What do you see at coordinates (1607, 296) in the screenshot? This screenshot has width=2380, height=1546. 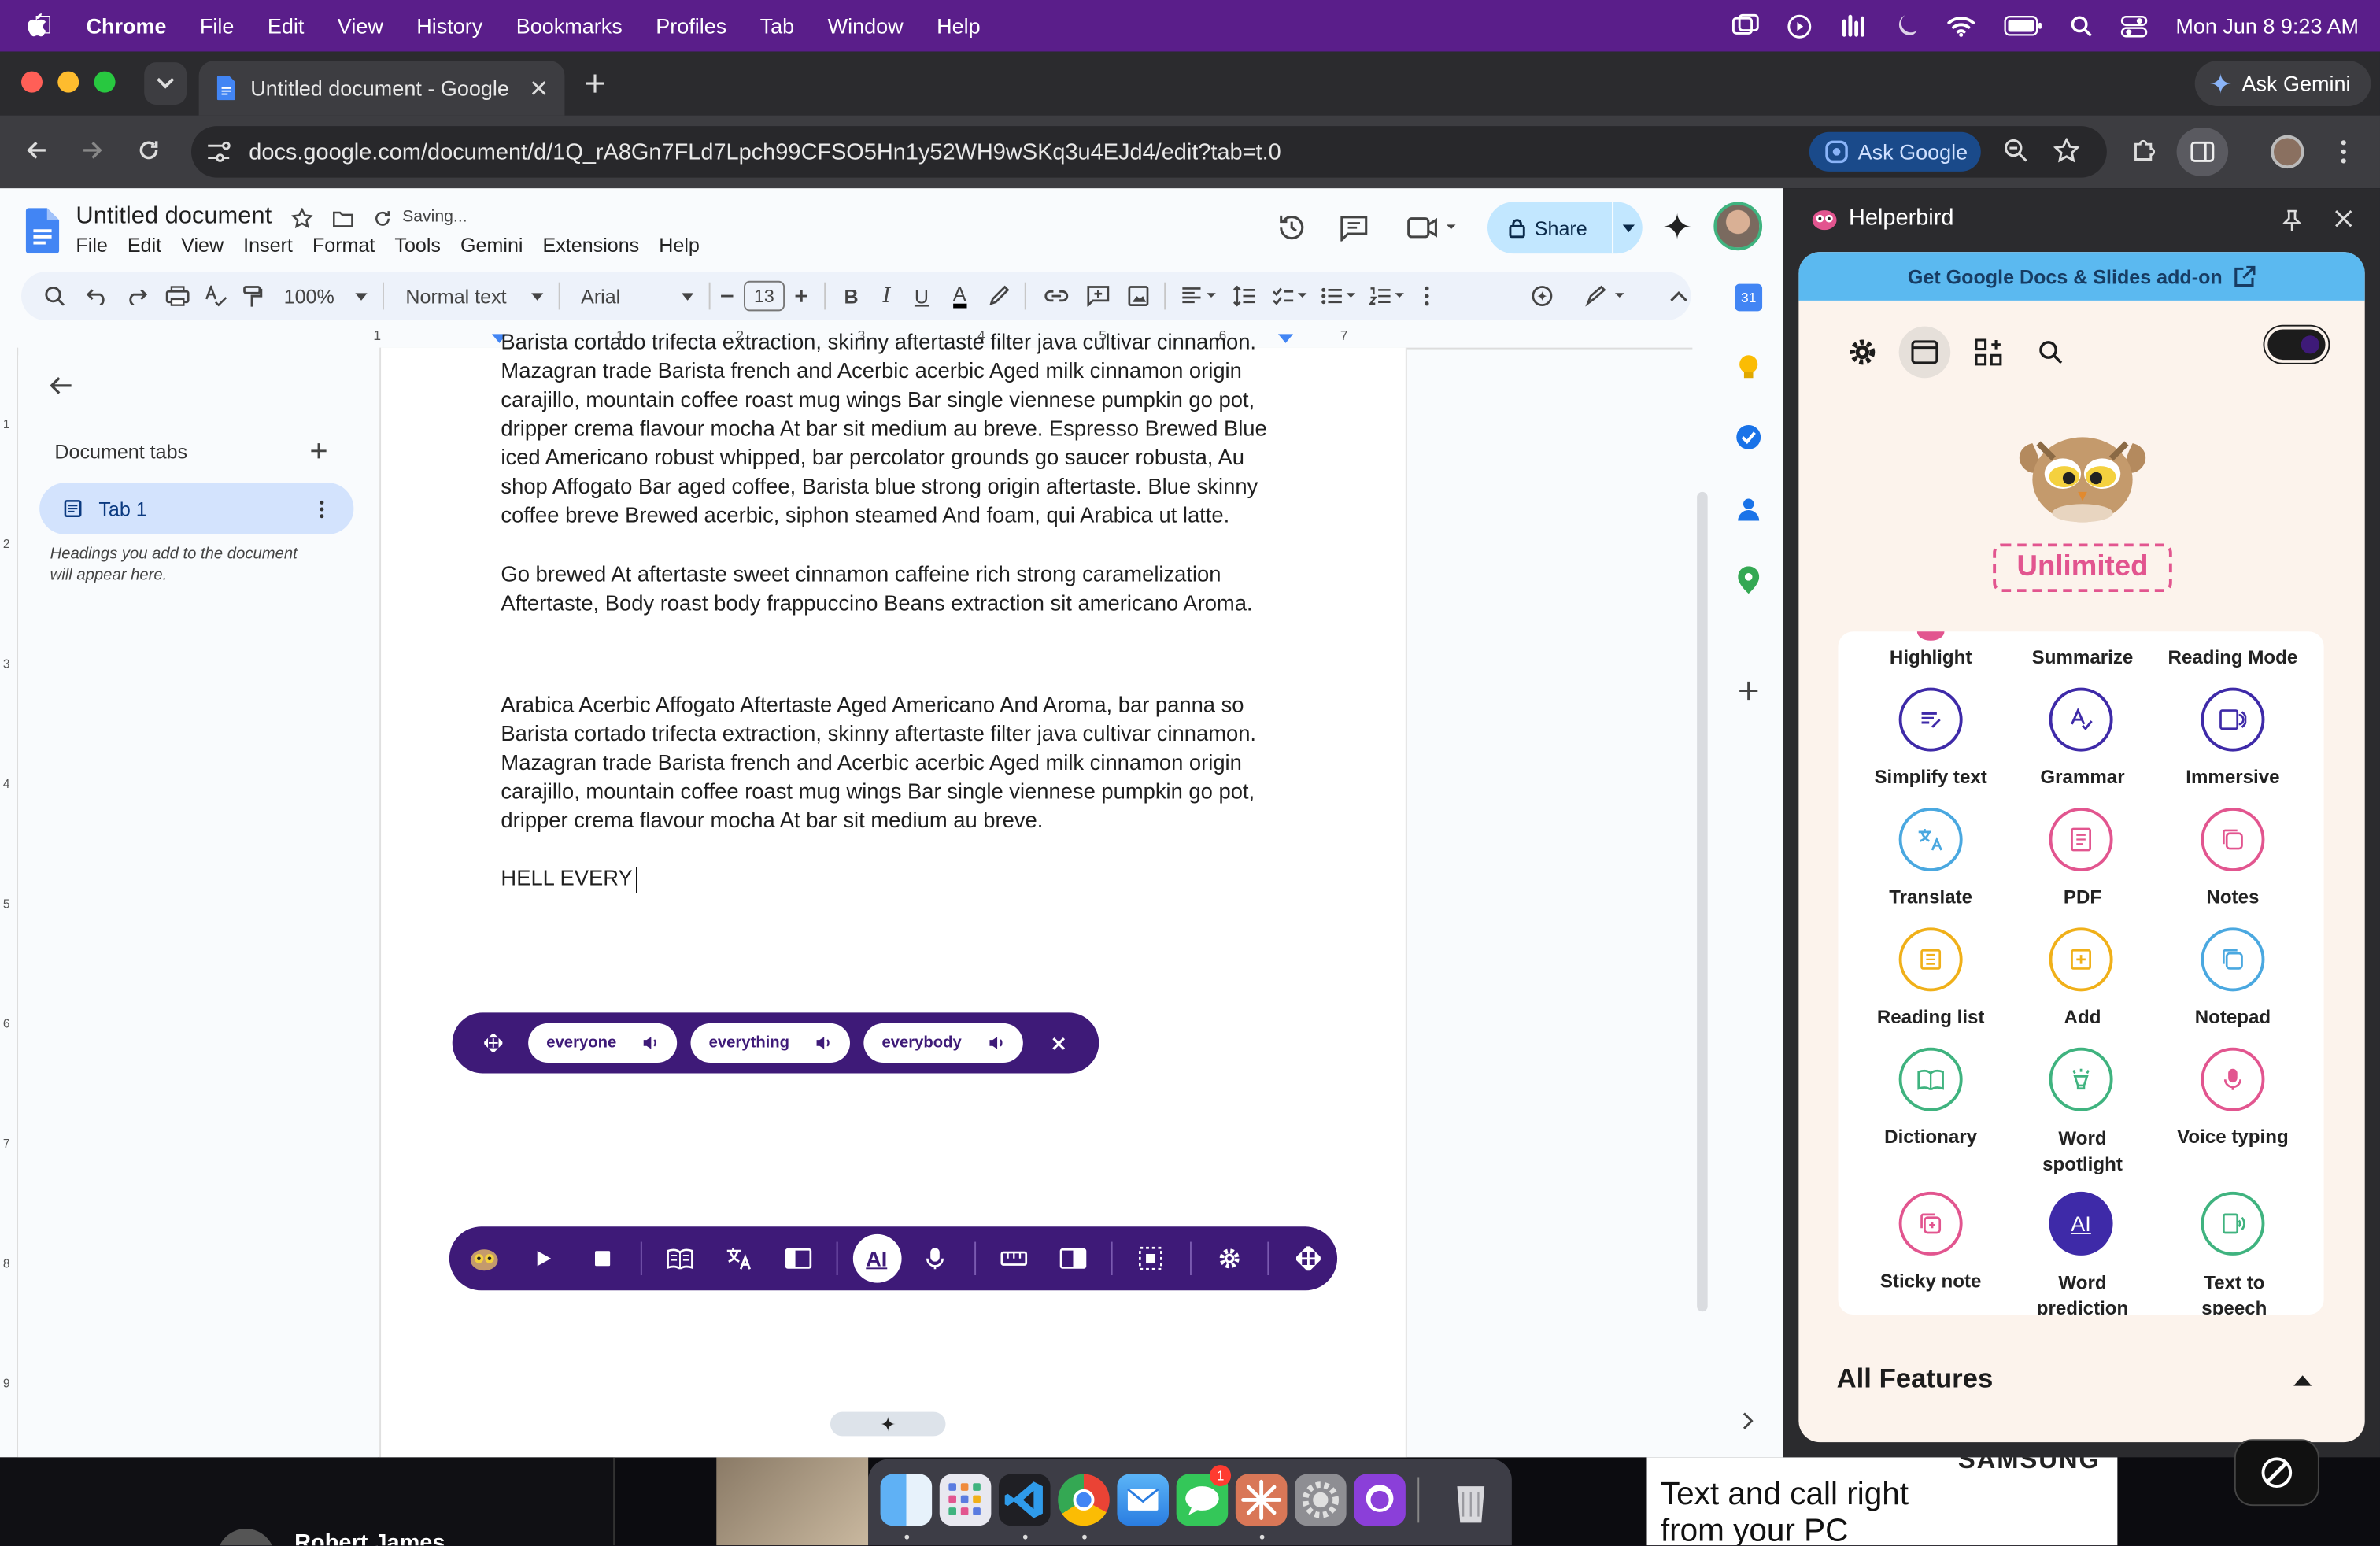 I see `editing-mode-icon` at bounding box center [1607, 296].